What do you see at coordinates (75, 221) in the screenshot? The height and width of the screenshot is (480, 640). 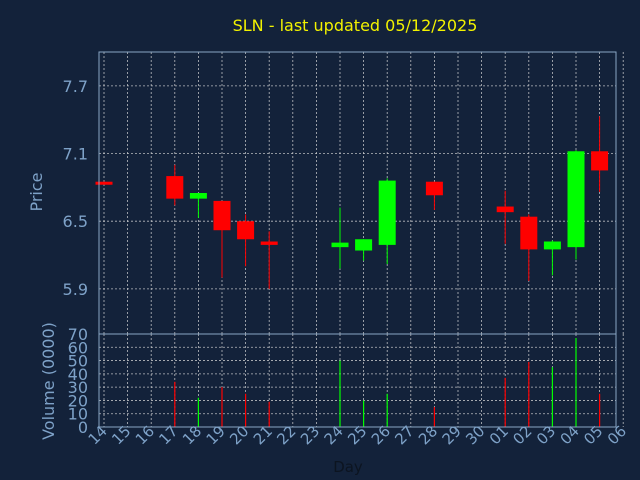 I see `price-y-tick-label: 6.5` at bounding box center [75, 221].